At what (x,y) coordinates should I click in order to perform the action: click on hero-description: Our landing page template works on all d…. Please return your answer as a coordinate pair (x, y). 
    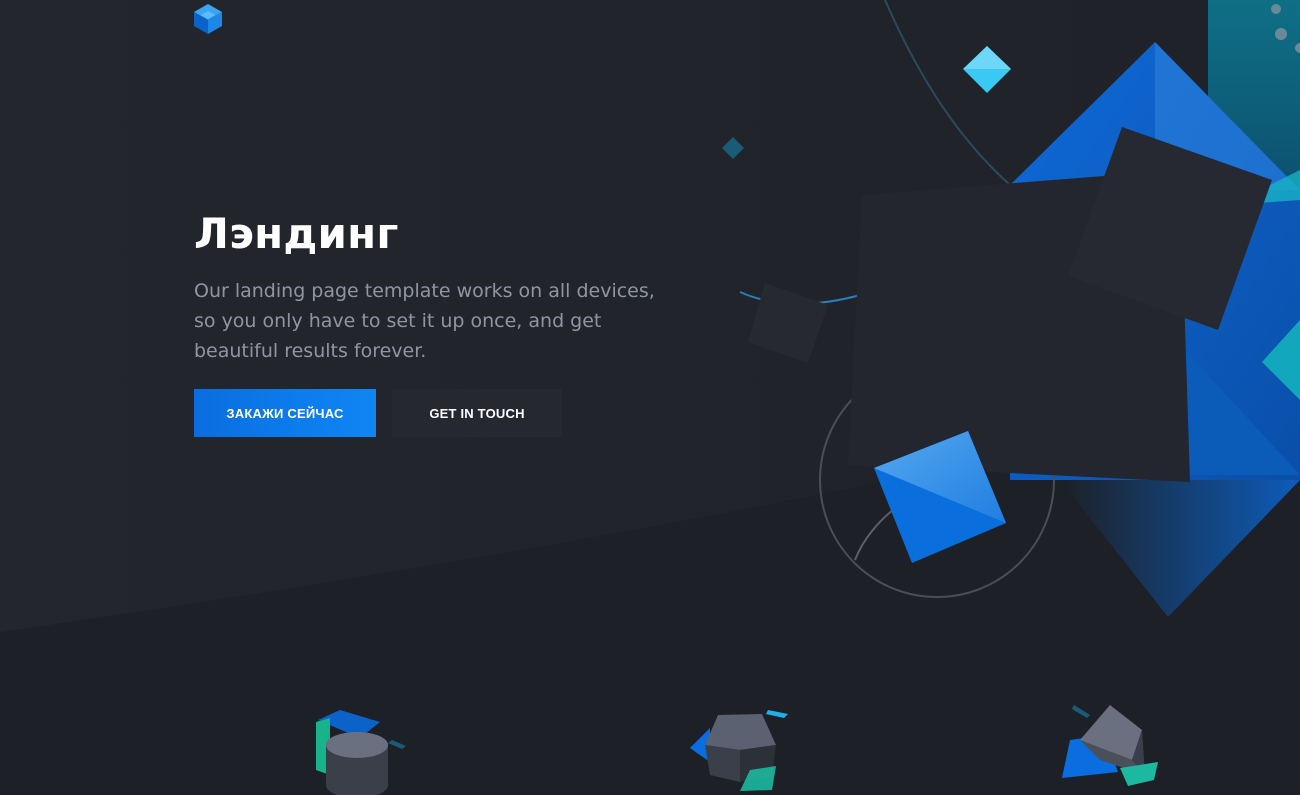
    Looking at the image, I should click on (424, 321).